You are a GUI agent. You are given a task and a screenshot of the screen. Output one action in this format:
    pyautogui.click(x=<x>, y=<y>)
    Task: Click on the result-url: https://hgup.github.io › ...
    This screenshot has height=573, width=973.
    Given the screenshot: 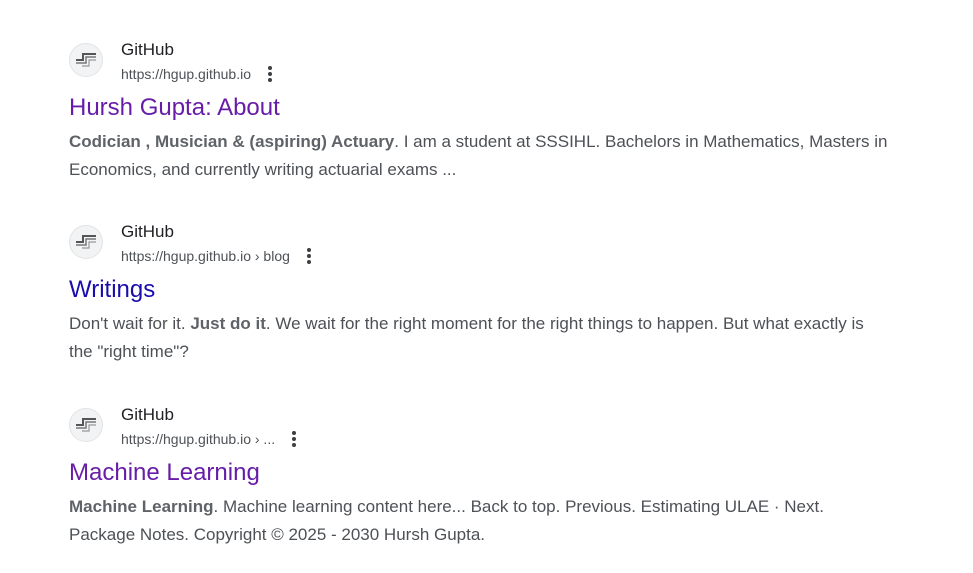 What is the action you would take?
    pyautogui.click(x=198, y=439)
    